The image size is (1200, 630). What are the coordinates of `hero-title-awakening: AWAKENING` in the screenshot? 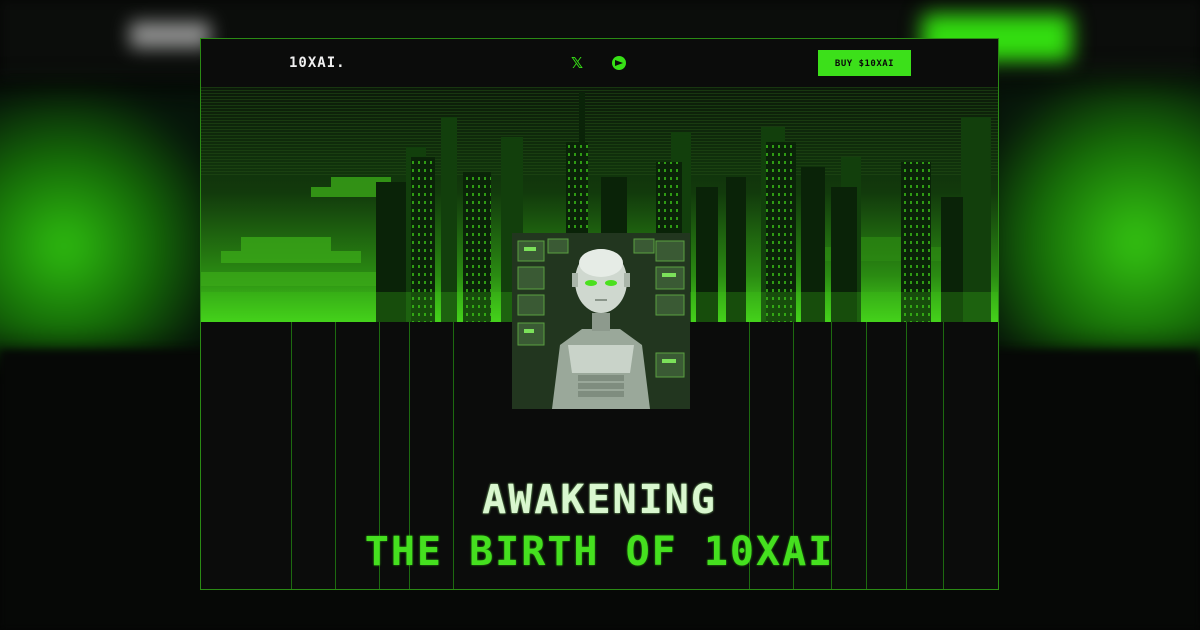 It's located at (599, 500).